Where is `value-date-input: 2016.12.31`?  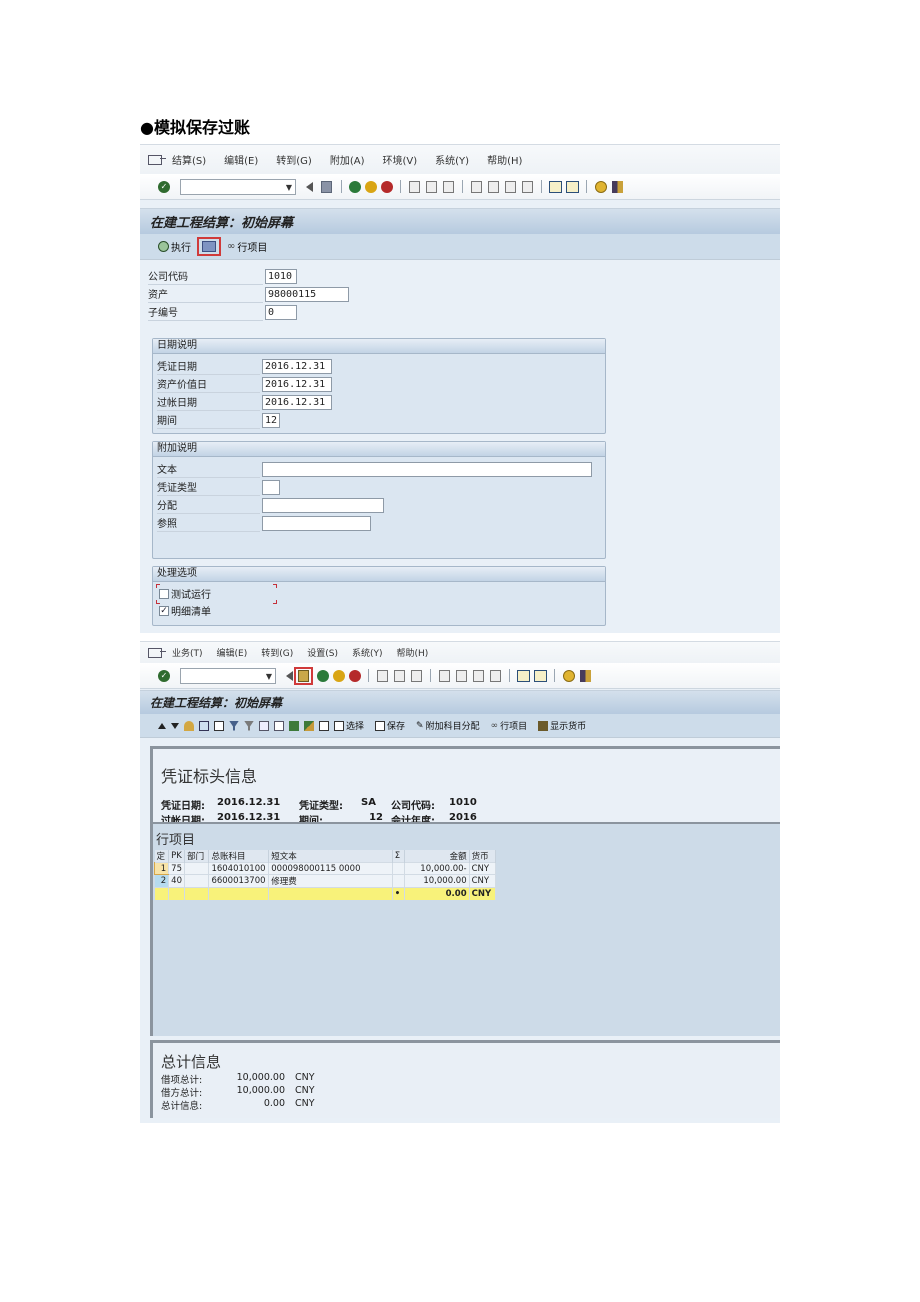 value-date-input: 2016.12.31 is located at coordinates (297, 384).